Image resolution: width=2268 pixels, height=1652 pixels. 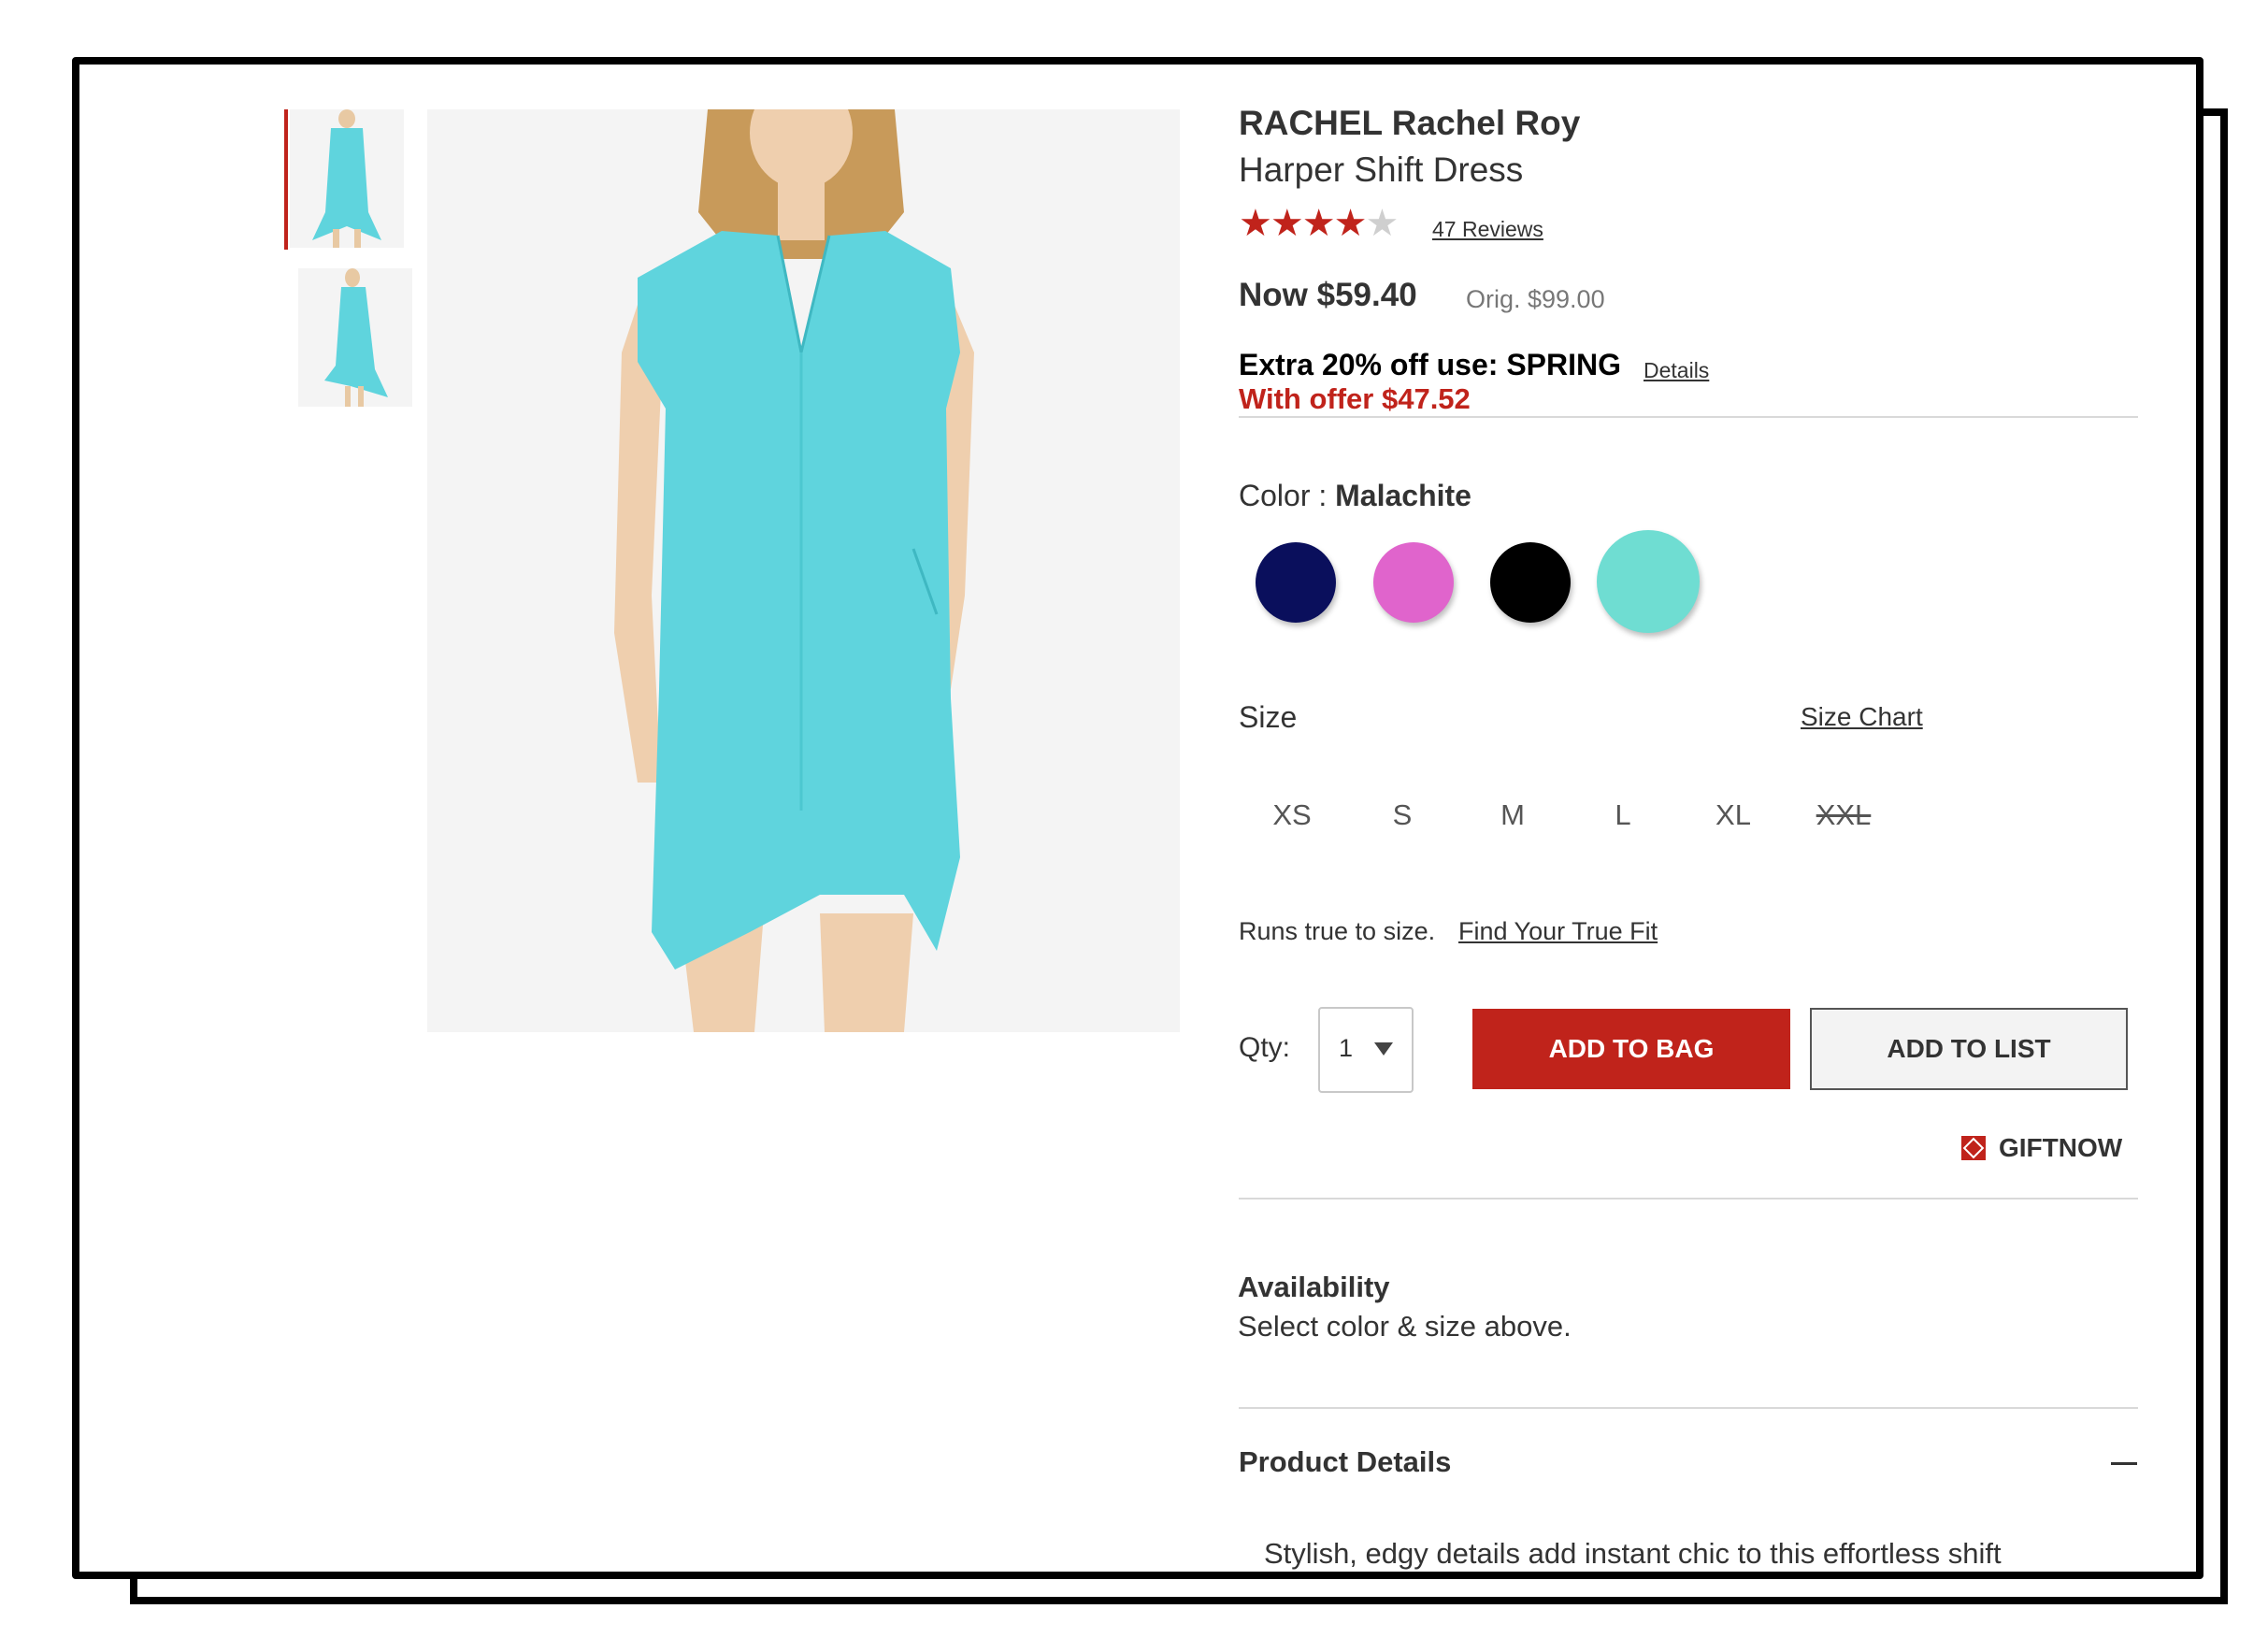 I want to click on color-swatch-navy, so click(x=1296, y=582).